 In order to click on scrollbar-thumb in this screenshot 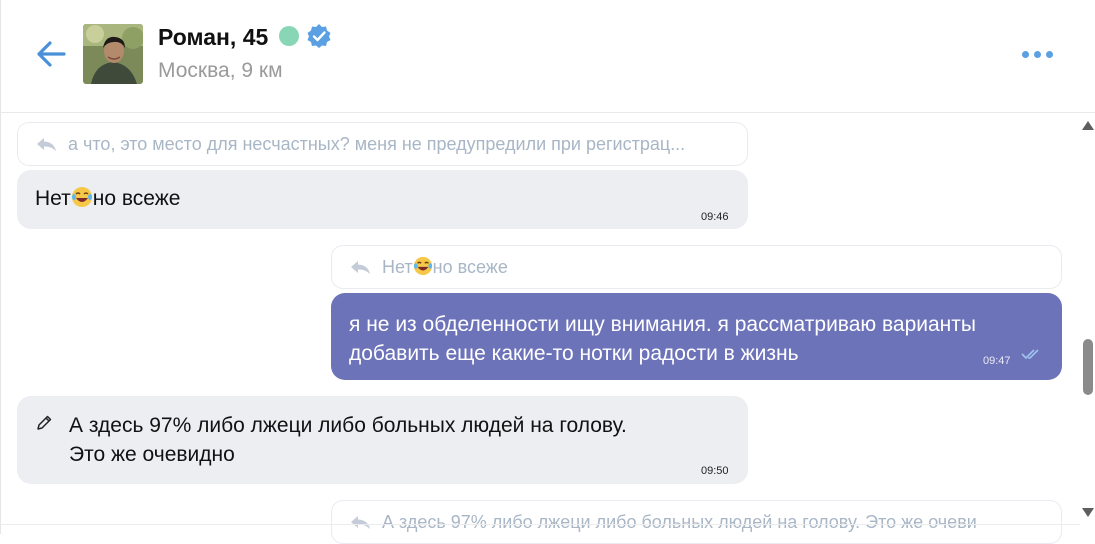, I will do `click(1088, 367)`.